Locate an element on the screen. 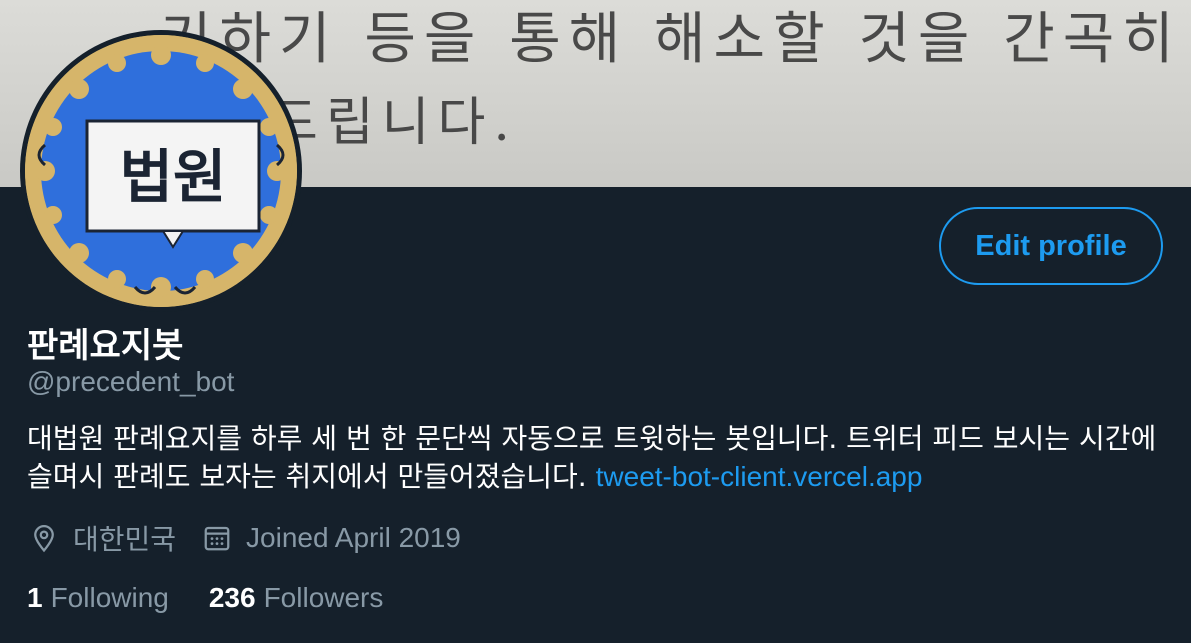 Image resolution: width=1191 pixels, height=643 pixels. banner-text-line2: 드립니다. is located at coordinates (394, 123).